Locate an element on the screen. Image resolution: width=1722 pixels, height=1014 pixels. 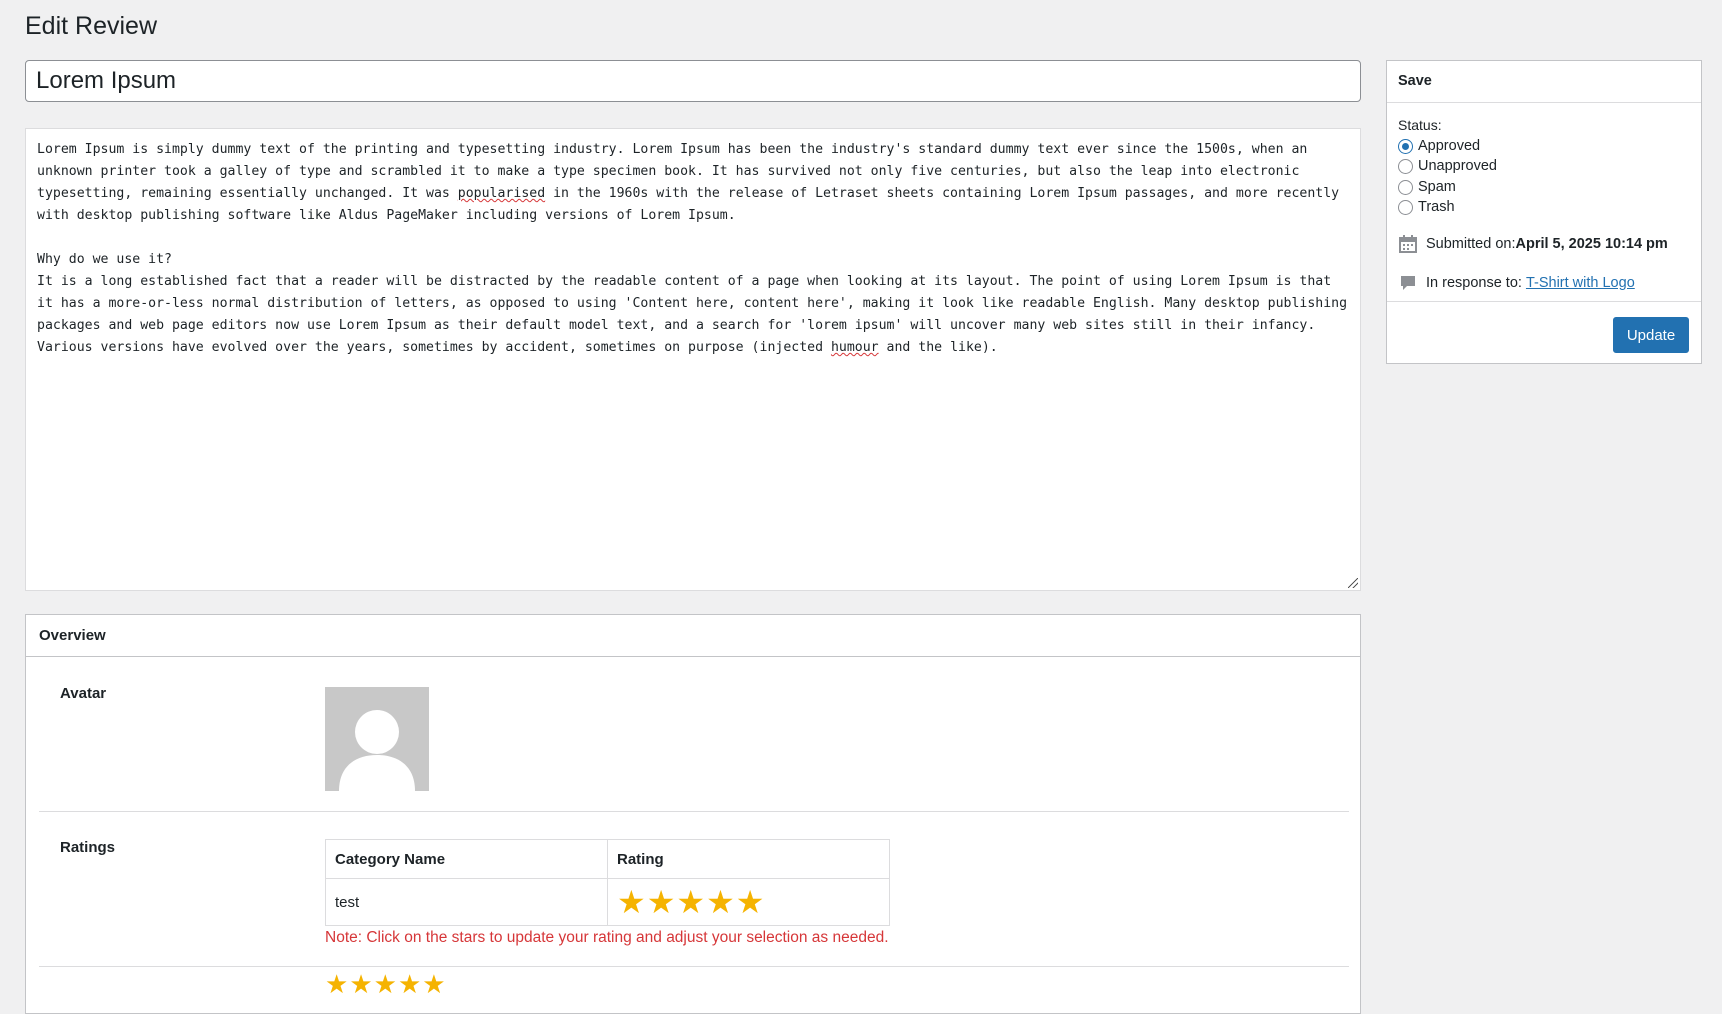
content-misspelled-word: popularised is located at coordinates (501, 193).